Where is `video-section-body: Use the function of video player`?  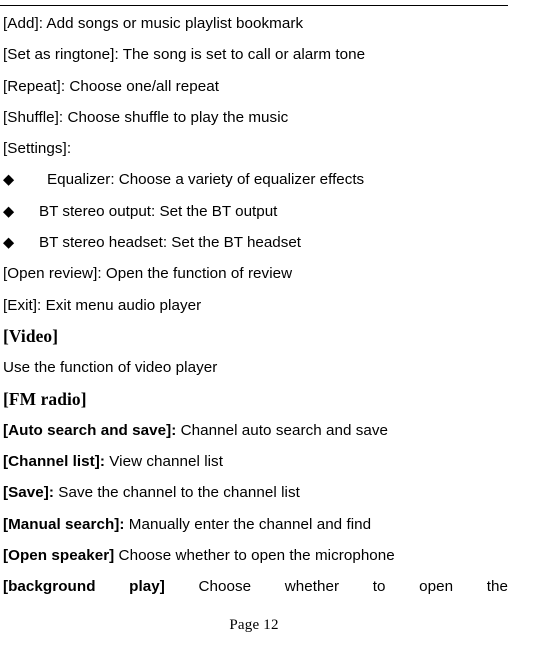 video-section-body: Use the function of video player is located at coordinates (110, 368).